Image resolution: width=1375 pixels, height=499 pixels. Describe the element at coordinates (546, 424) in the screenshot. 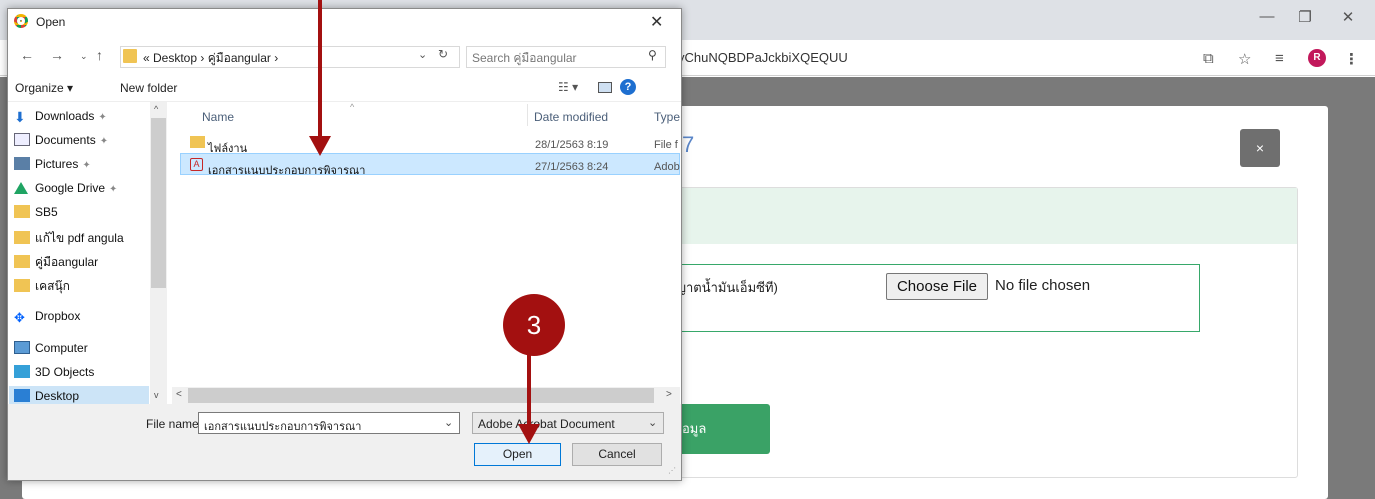

I see `file-type-value: Adobe Acrobat Document` at that location.